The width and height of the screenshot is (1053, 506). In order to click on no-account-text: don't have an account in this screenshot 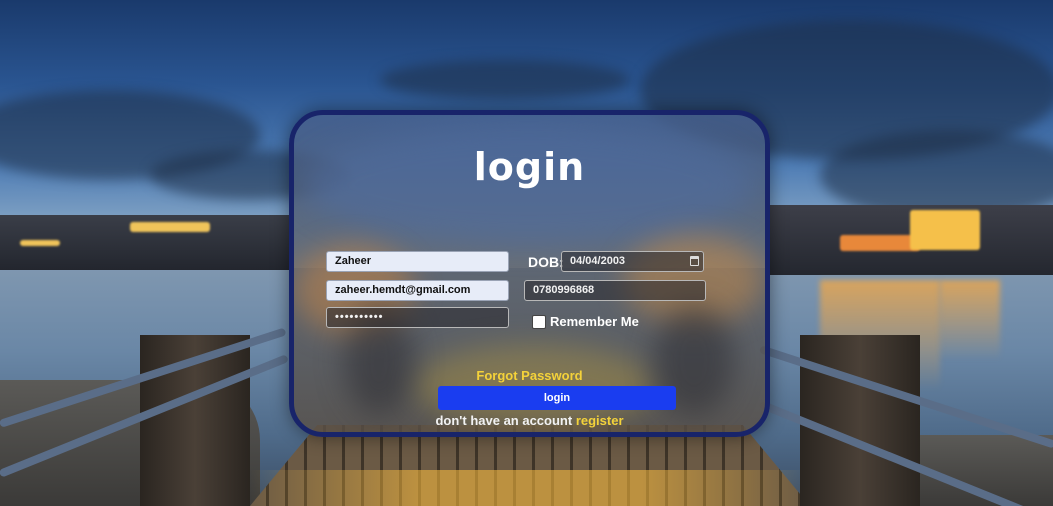, I will do `click(504, 420)`.